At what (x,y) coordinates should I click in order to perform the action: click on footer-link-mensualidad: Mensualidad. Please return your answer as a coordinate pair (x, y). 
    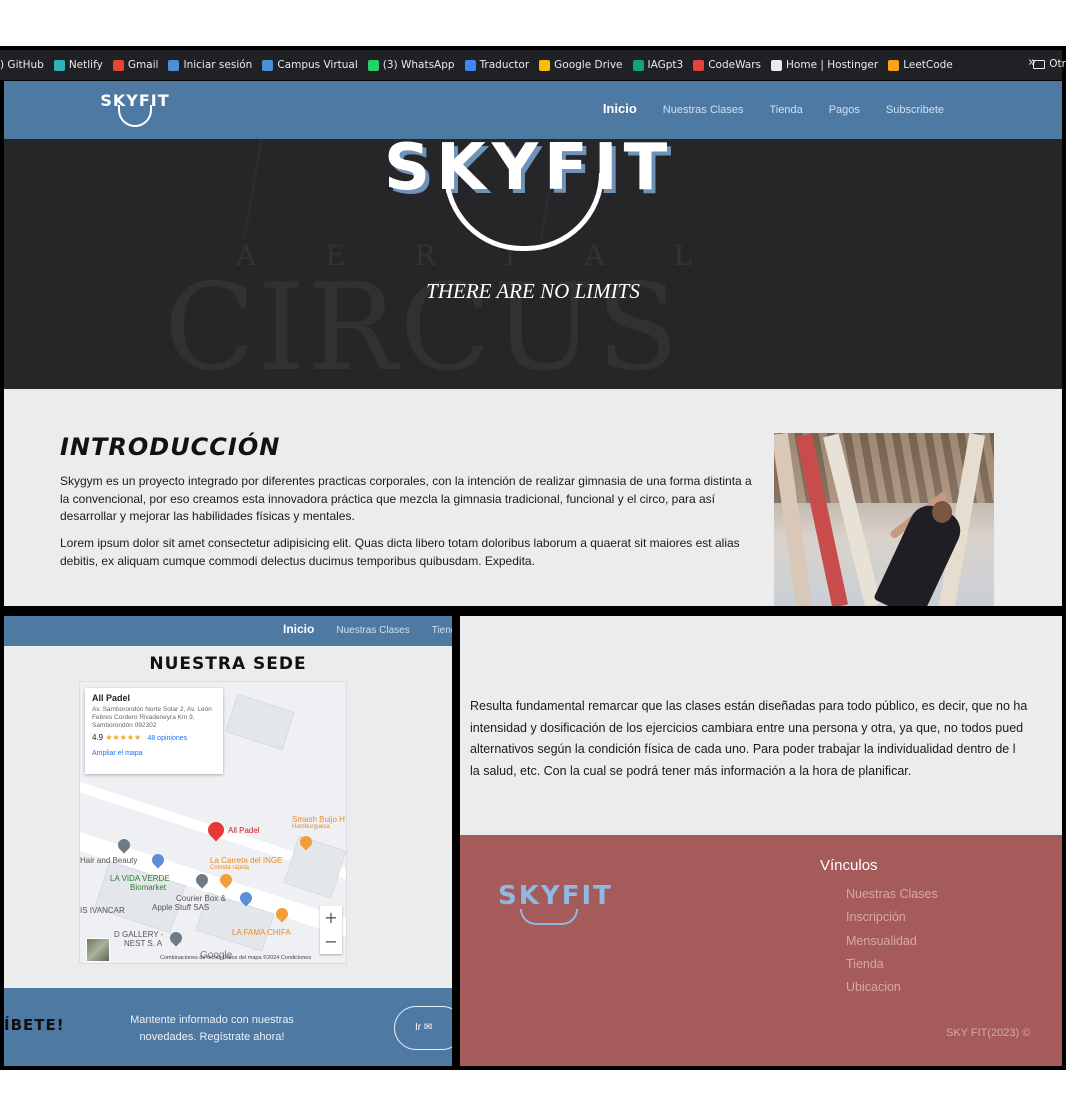
    Looking at the image, I should click on (892, 941).